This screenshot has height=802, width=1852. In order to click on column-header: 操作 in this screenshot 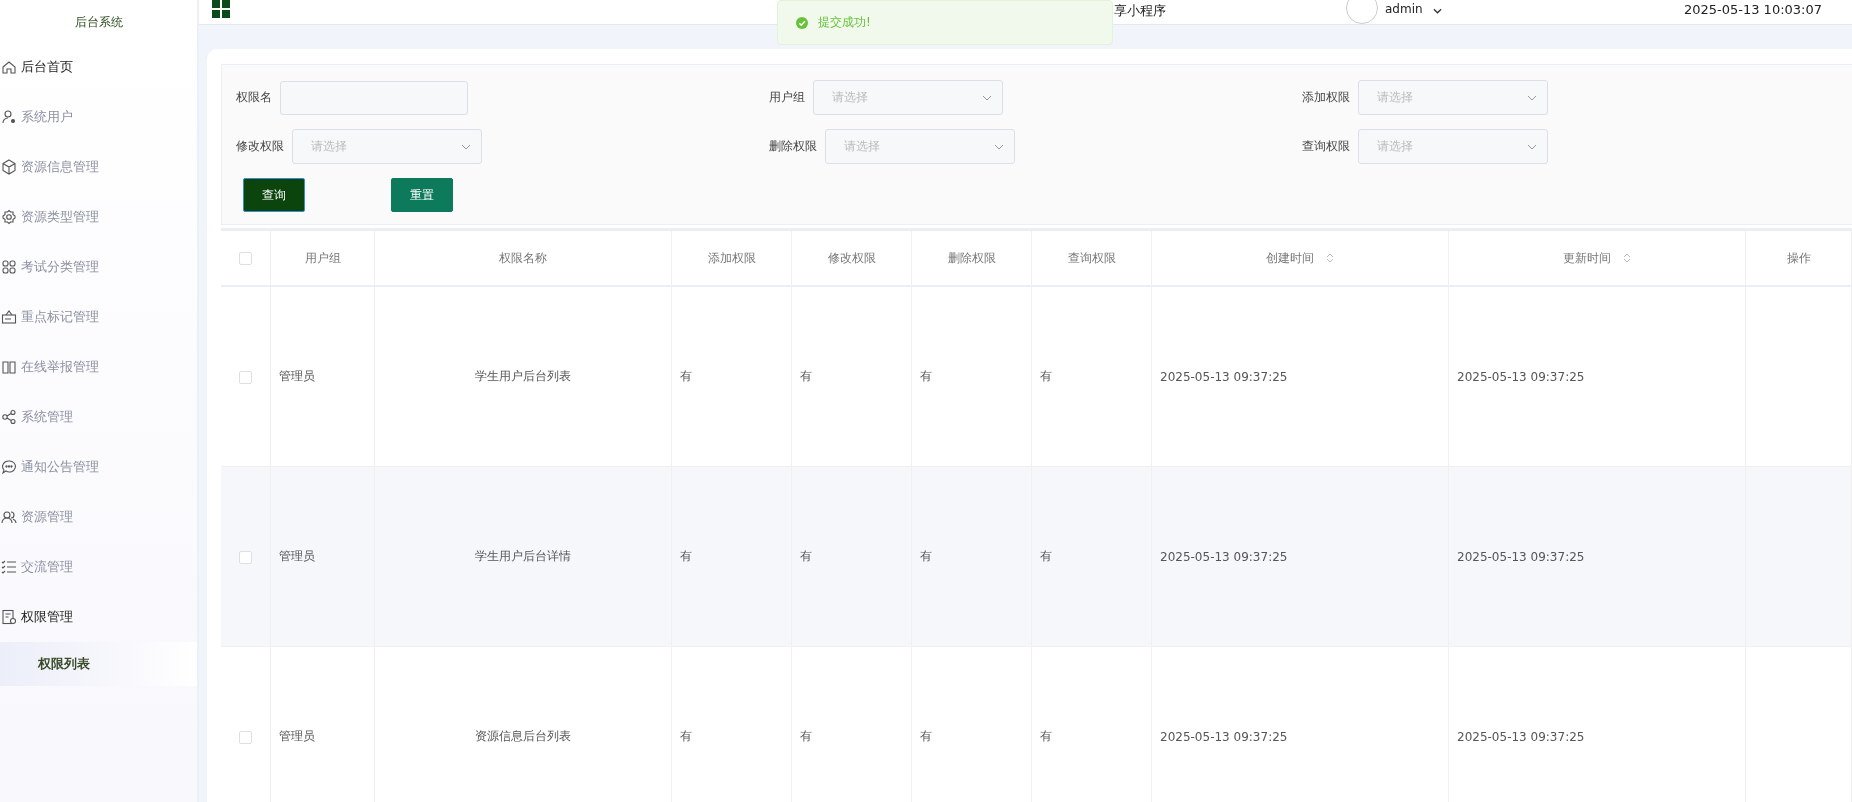, I will do `click(1798, 257)`.